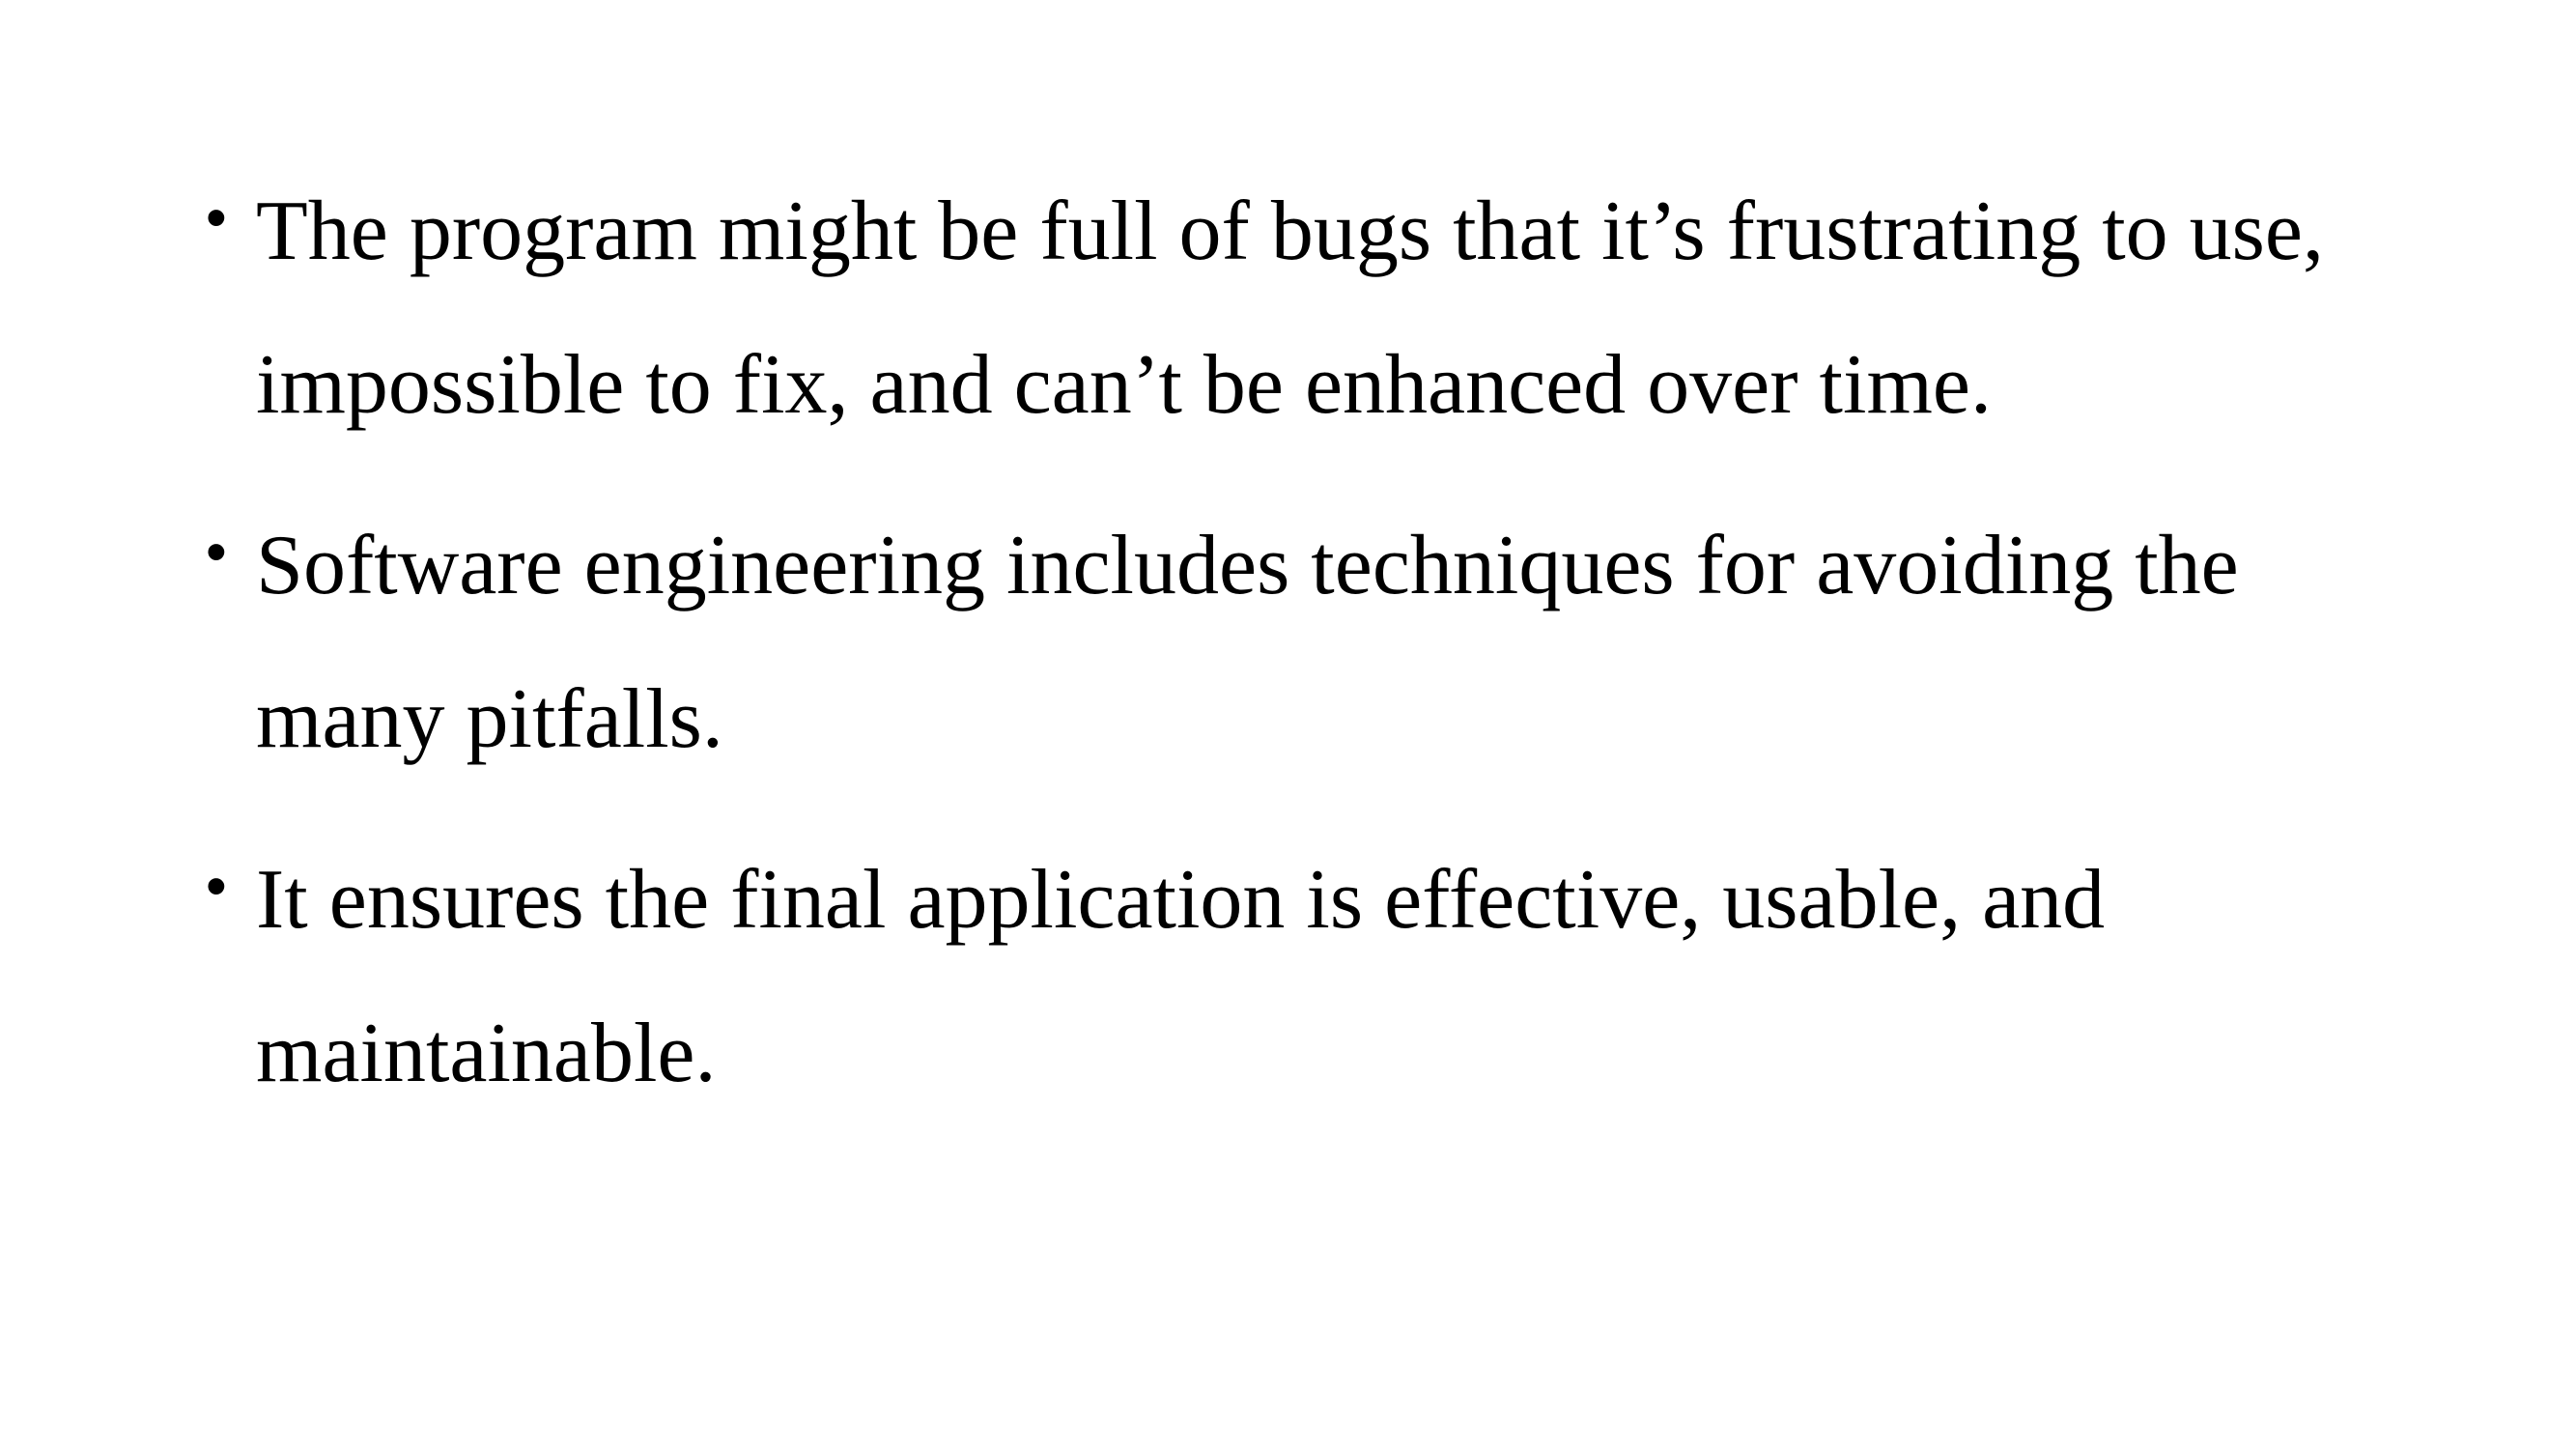  What do you see at coordinates (486, 1053) in the screenshot?
I see `bullet-text-line: maintainable.` at bounding box center [486, 1053].